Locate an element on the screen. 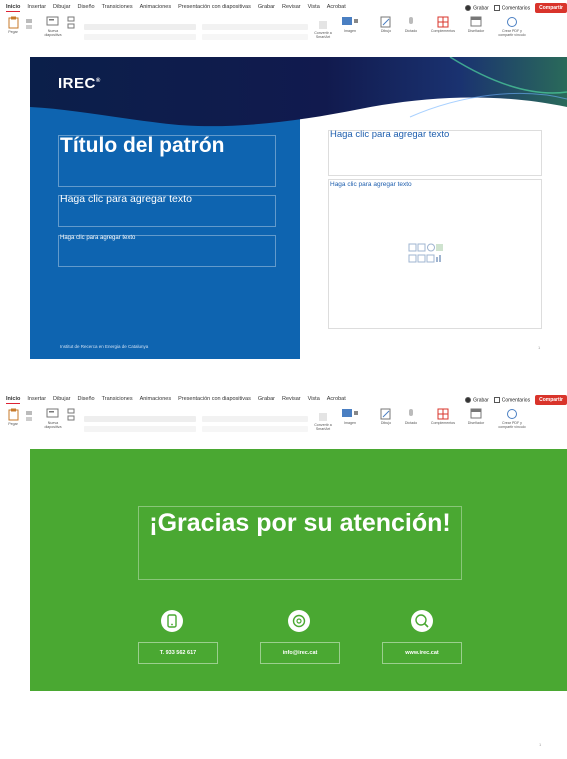 Image resolution: width=567 pixels, height=759 pixels. image-button-2: Imagen is located at coordinates (350, 416).